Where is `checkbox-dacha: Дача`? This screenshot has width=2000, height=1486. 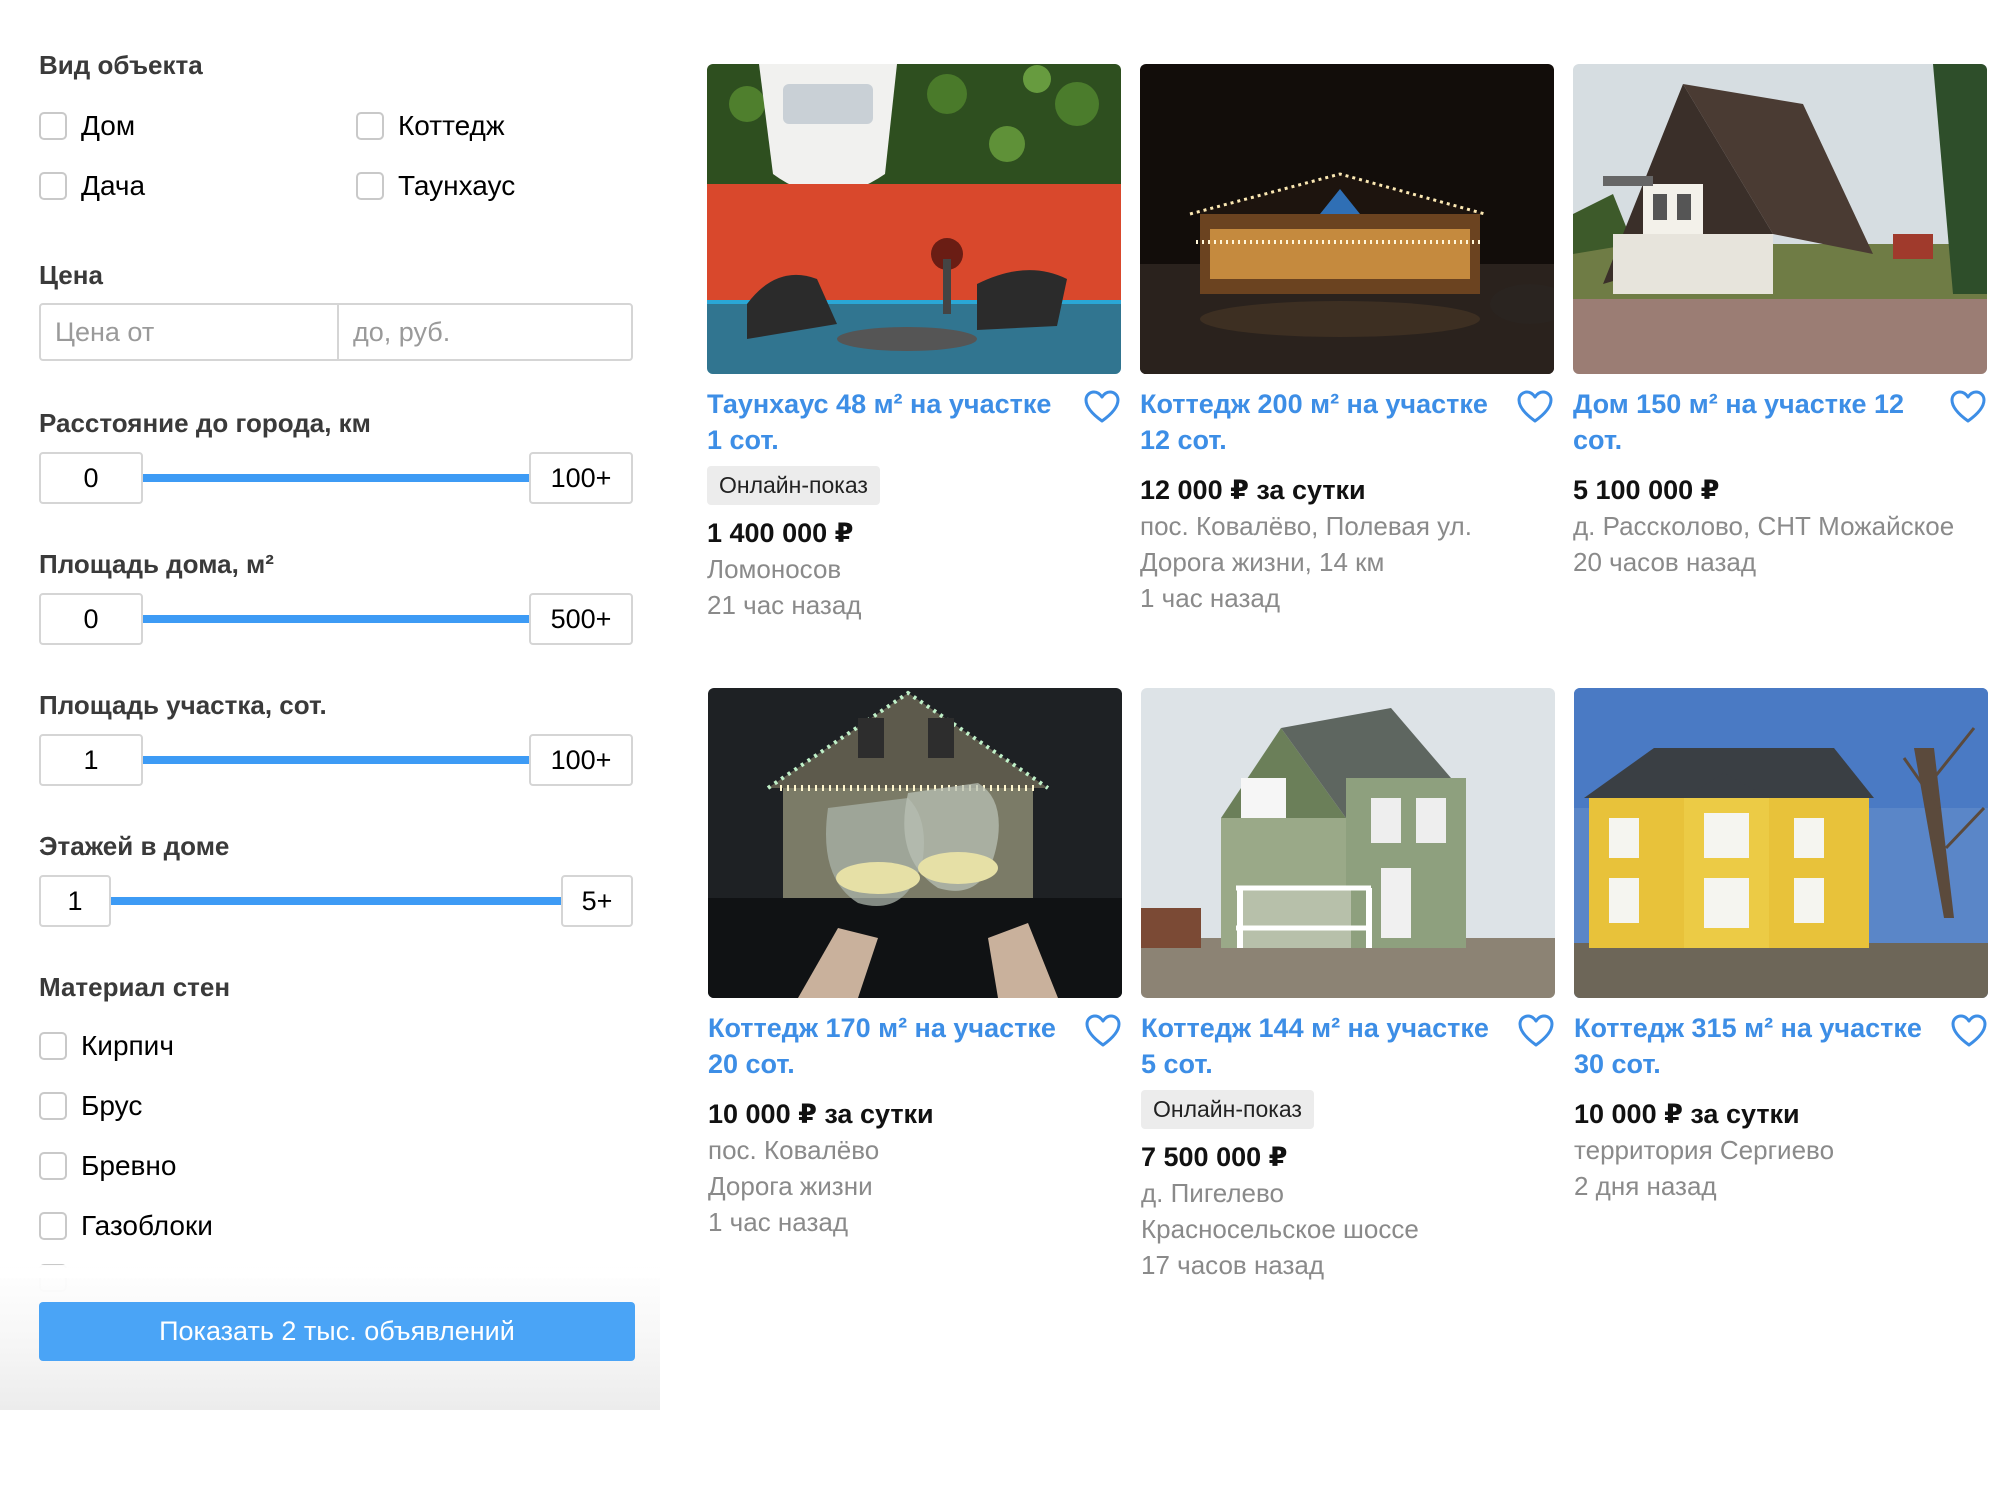 checkbox-dacha: Дача is located at coordinates (92, 186).